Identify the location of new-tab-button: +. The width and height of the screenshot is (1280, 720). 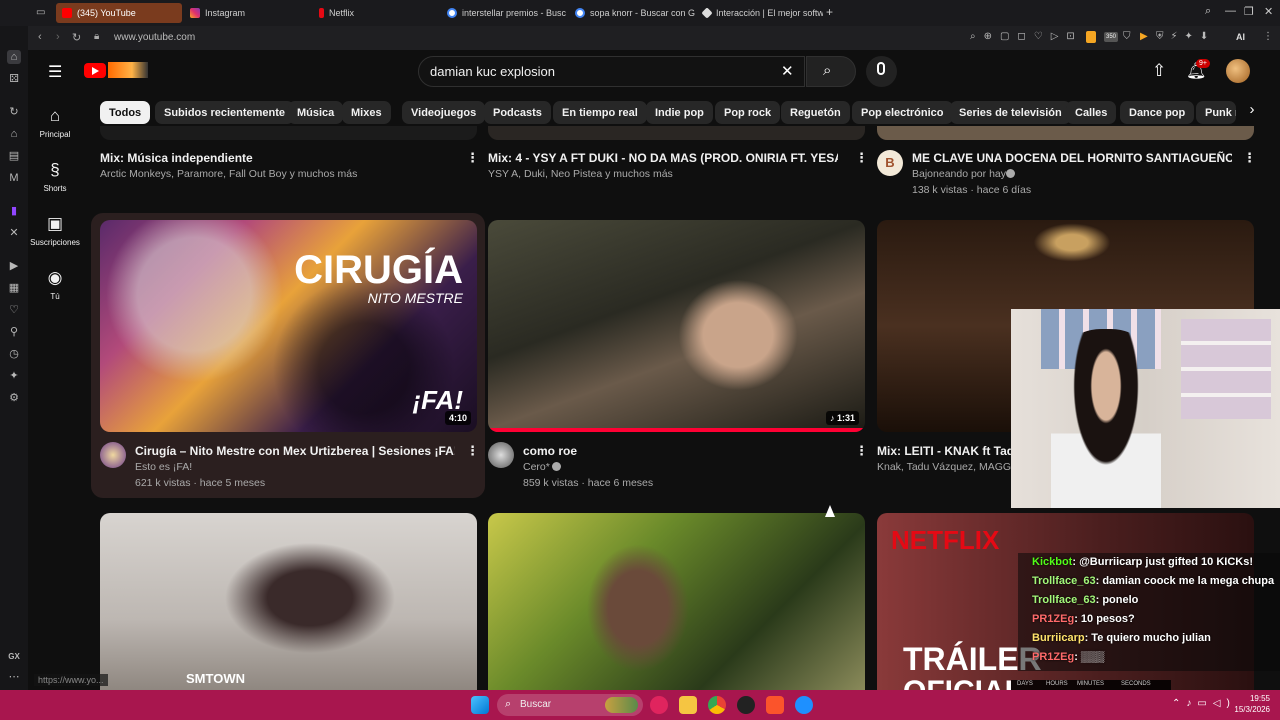
(829, 12).